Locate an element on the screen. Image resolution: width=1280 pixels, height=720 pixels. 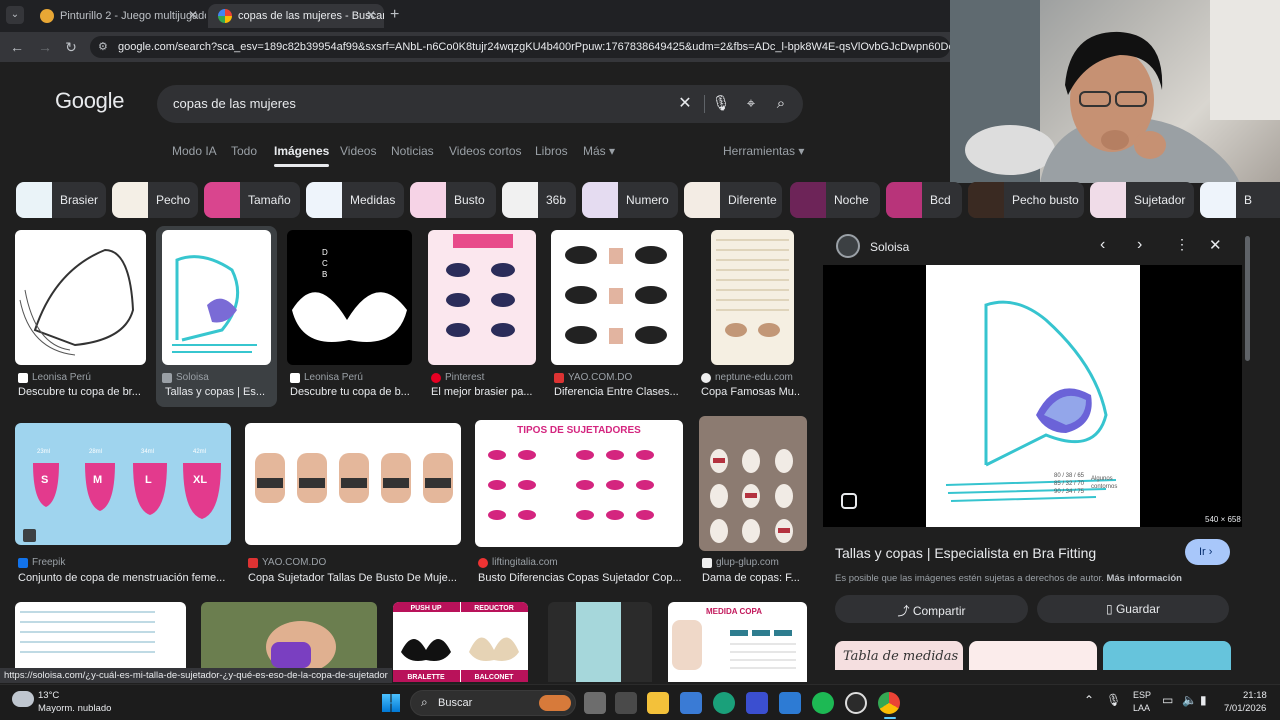
app-m-icon is located at coordinates (757, 703).